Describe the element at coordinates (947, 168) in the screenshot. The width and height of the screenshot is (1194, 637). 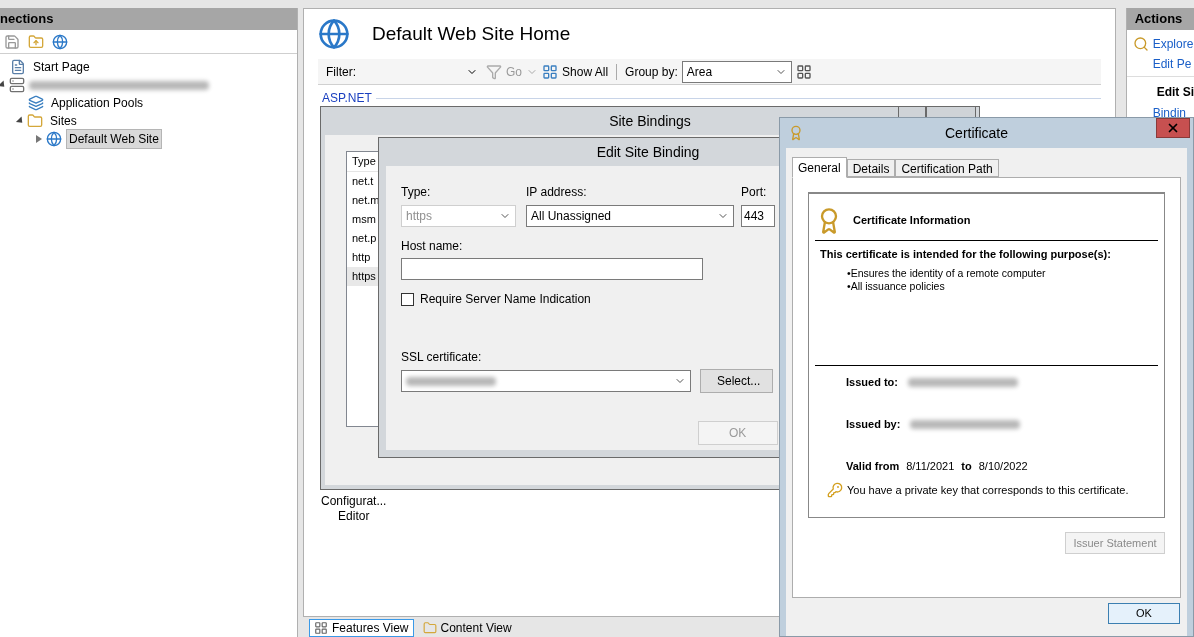
I see `tab: Certification Path` at that location.